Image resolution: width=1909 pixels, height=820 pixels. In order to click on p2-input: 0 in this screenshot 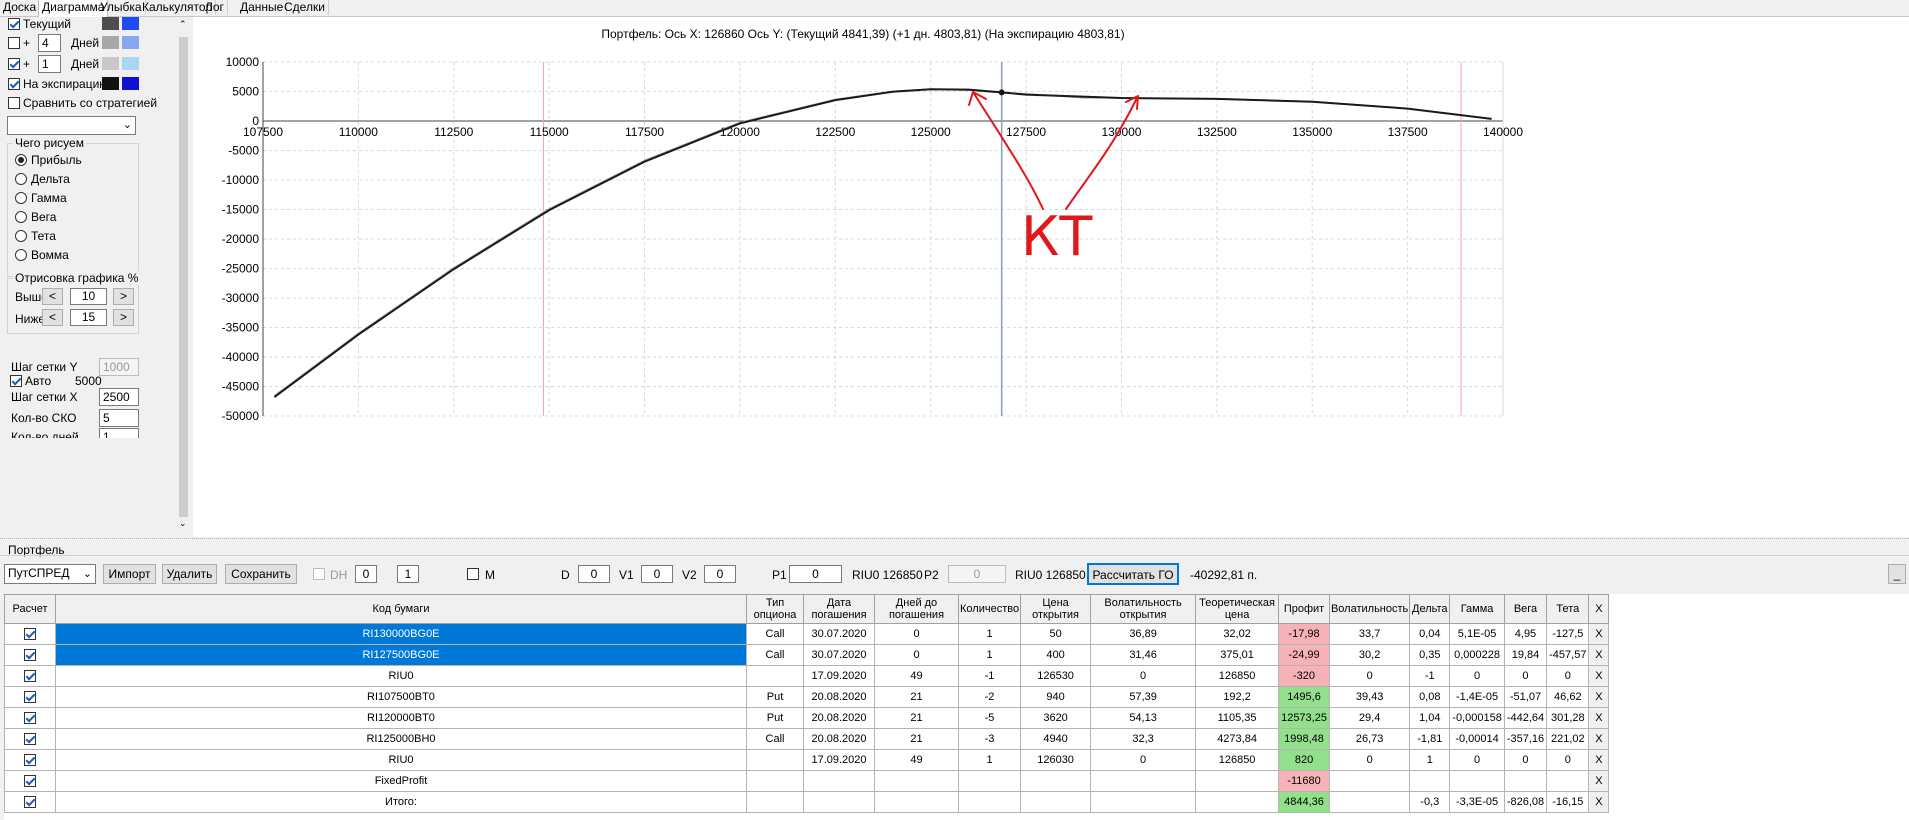, I will do `click(977, 574)`.